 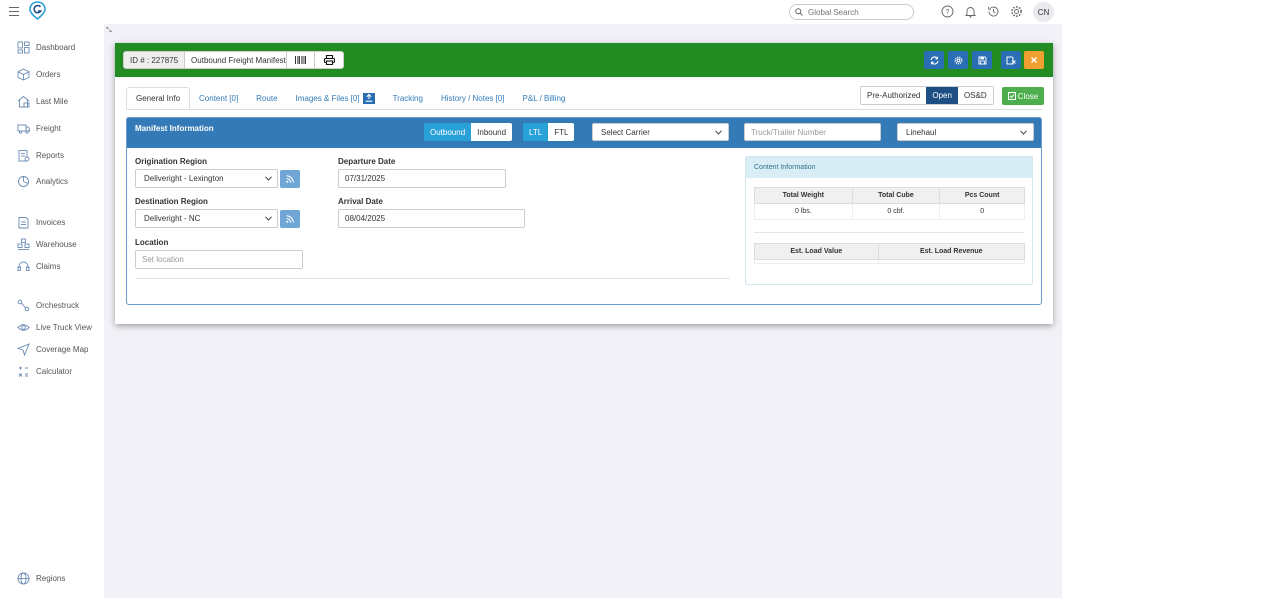 I want to click on linehaul-select: Linehaul, so click(x=965, y=132).